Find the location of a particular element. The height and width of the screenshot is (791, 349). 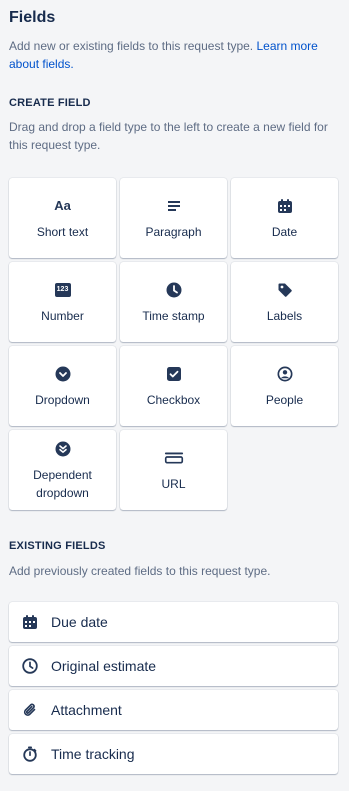

paperclip-icon is located at coordinates (30, 710).